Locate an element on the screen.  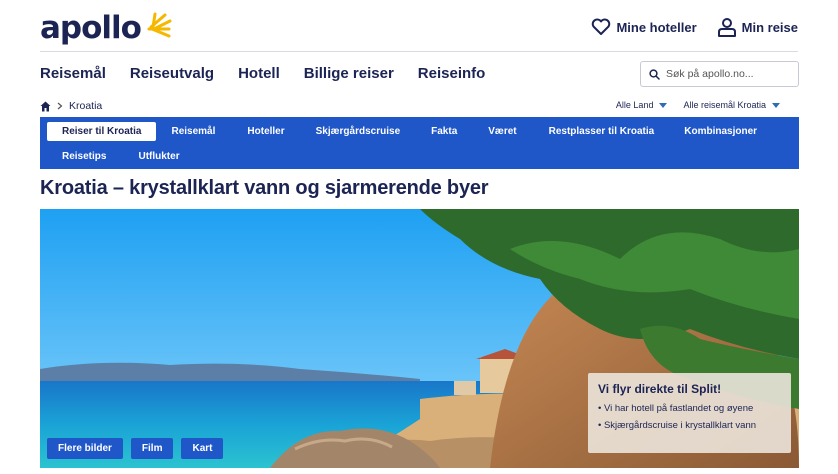
sun-logo-icon is located at coordinates (159, 25).